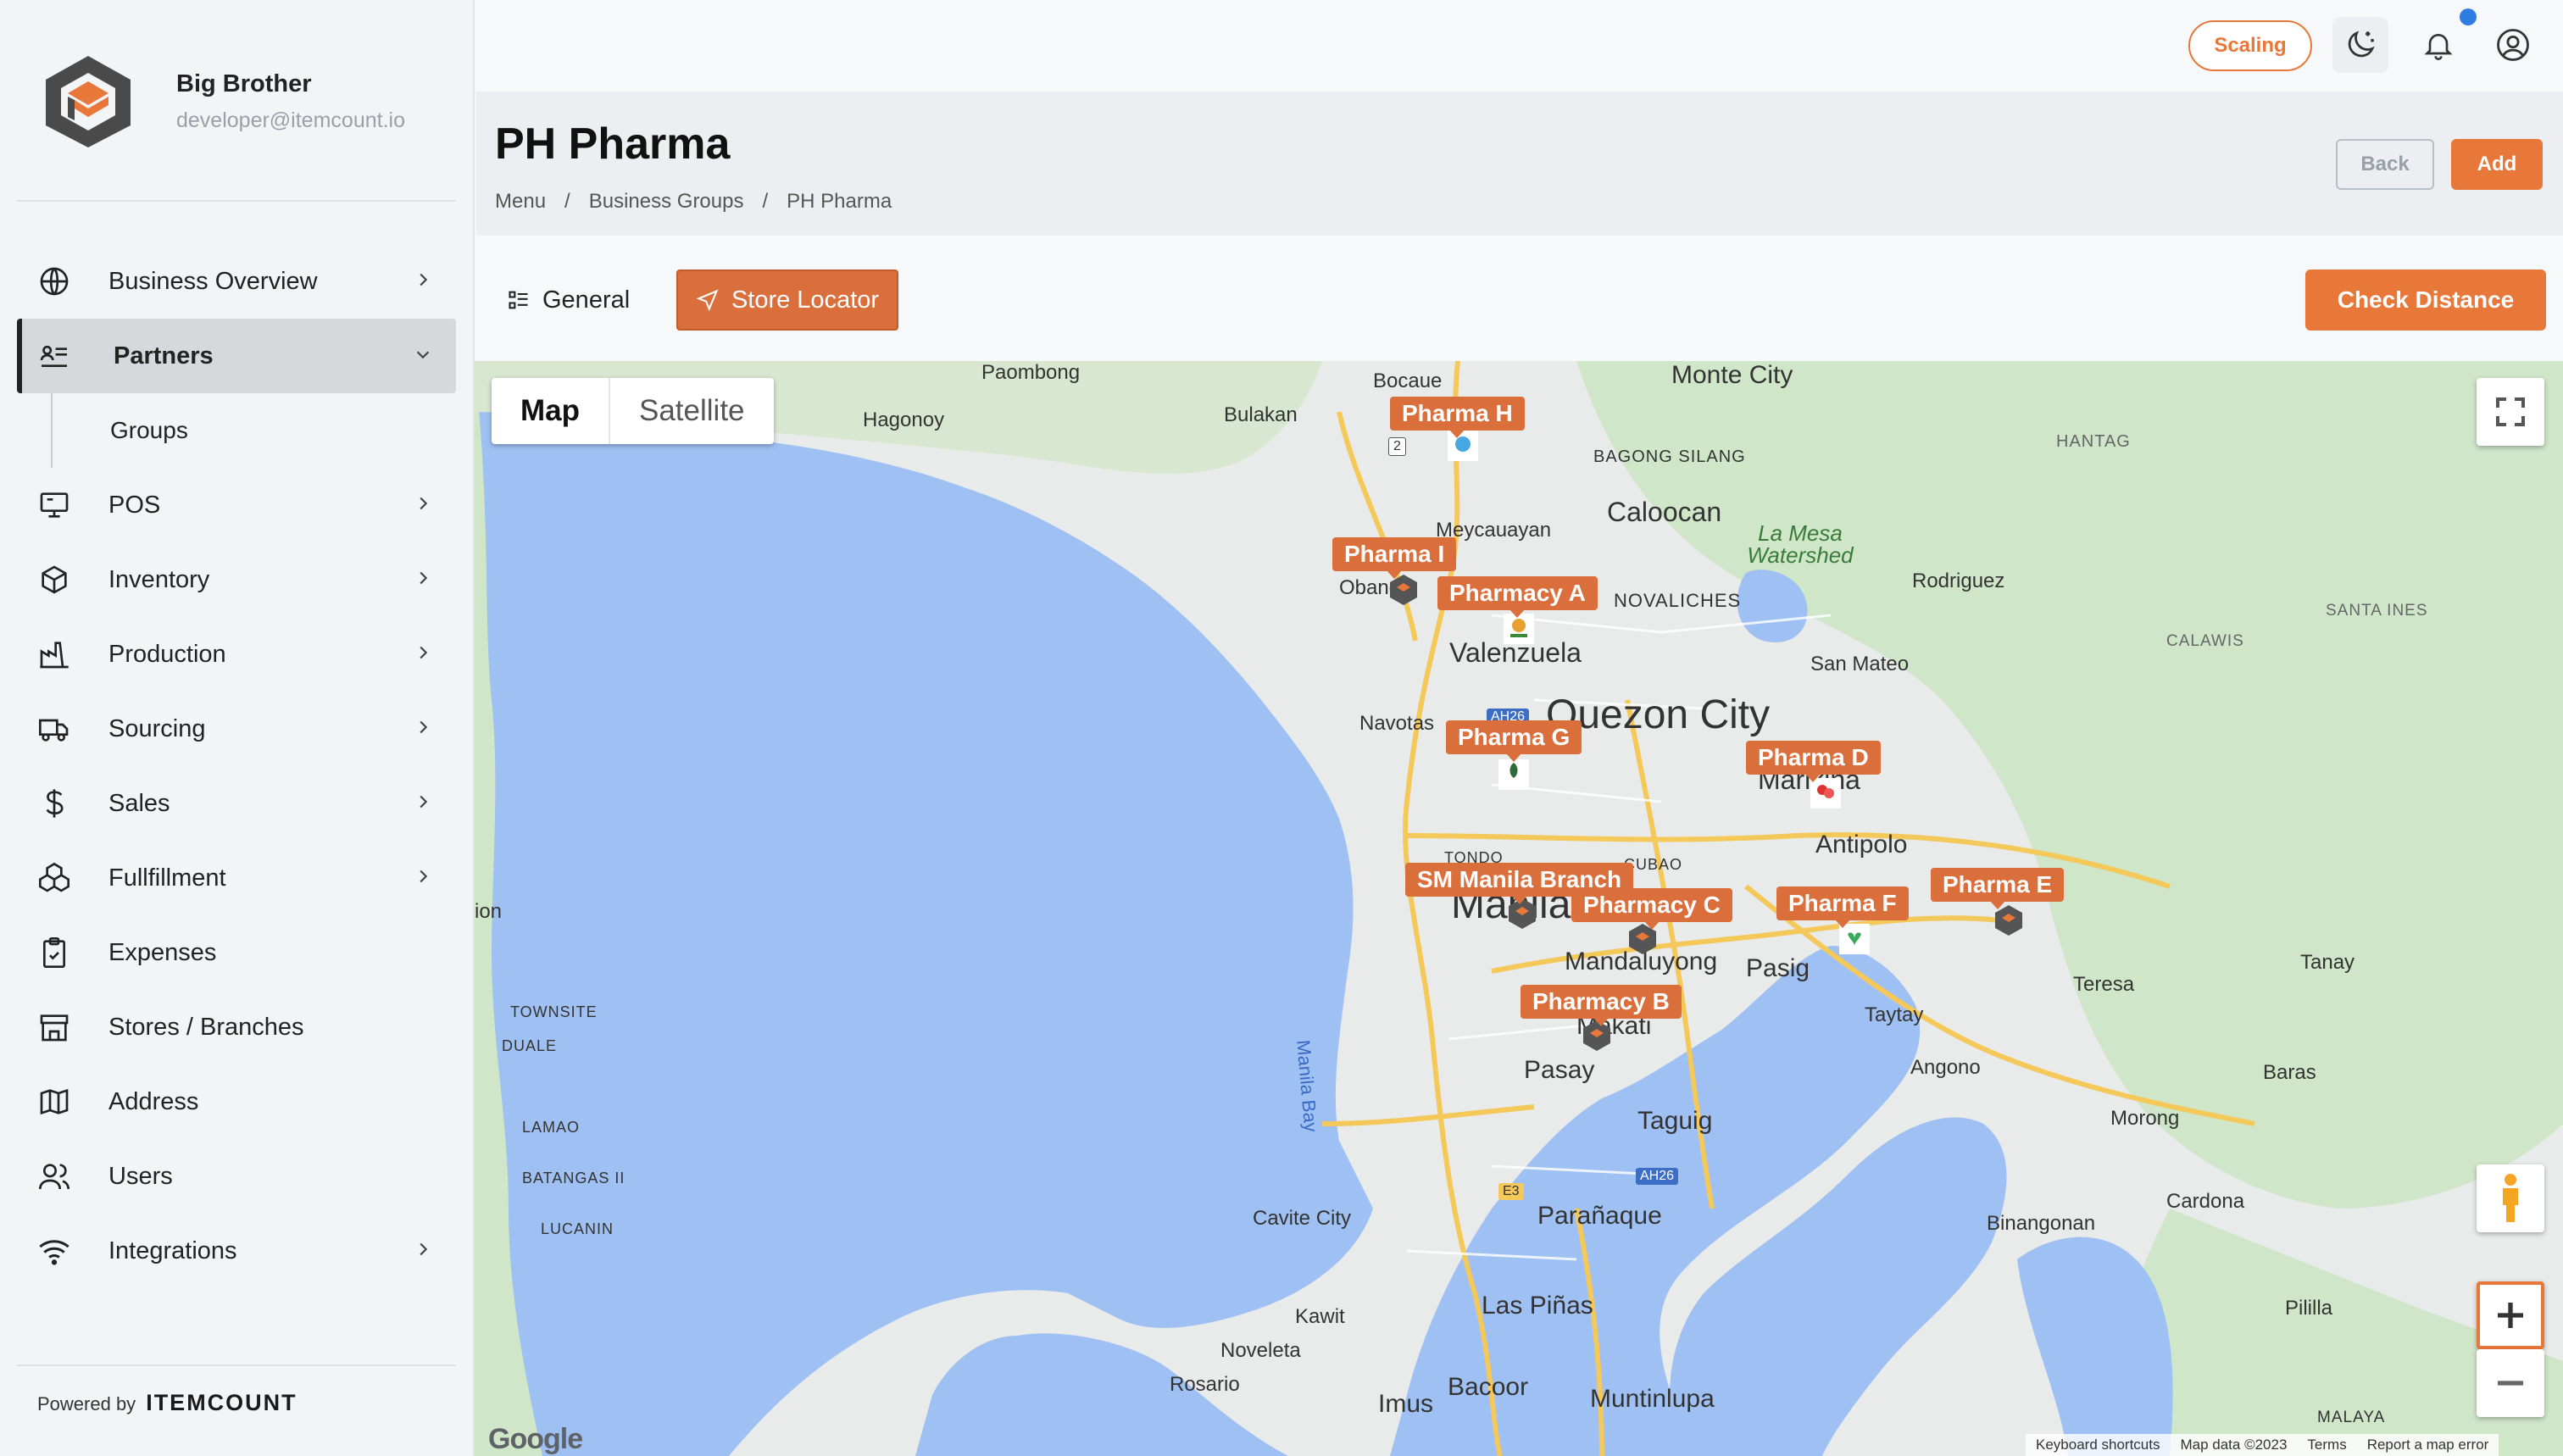 This screenshot has height=1456, width=2563. Describe the element at coordinates (1651, 909) in the screenshot. I see `store-pin-label: Pharmacy C` at that location.